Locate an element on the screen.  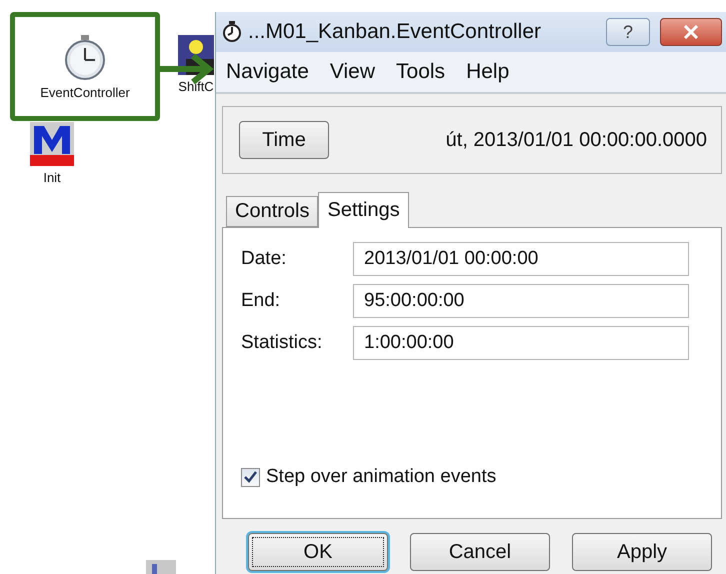
dialog-button: OK is located at coordinates (318, 552).